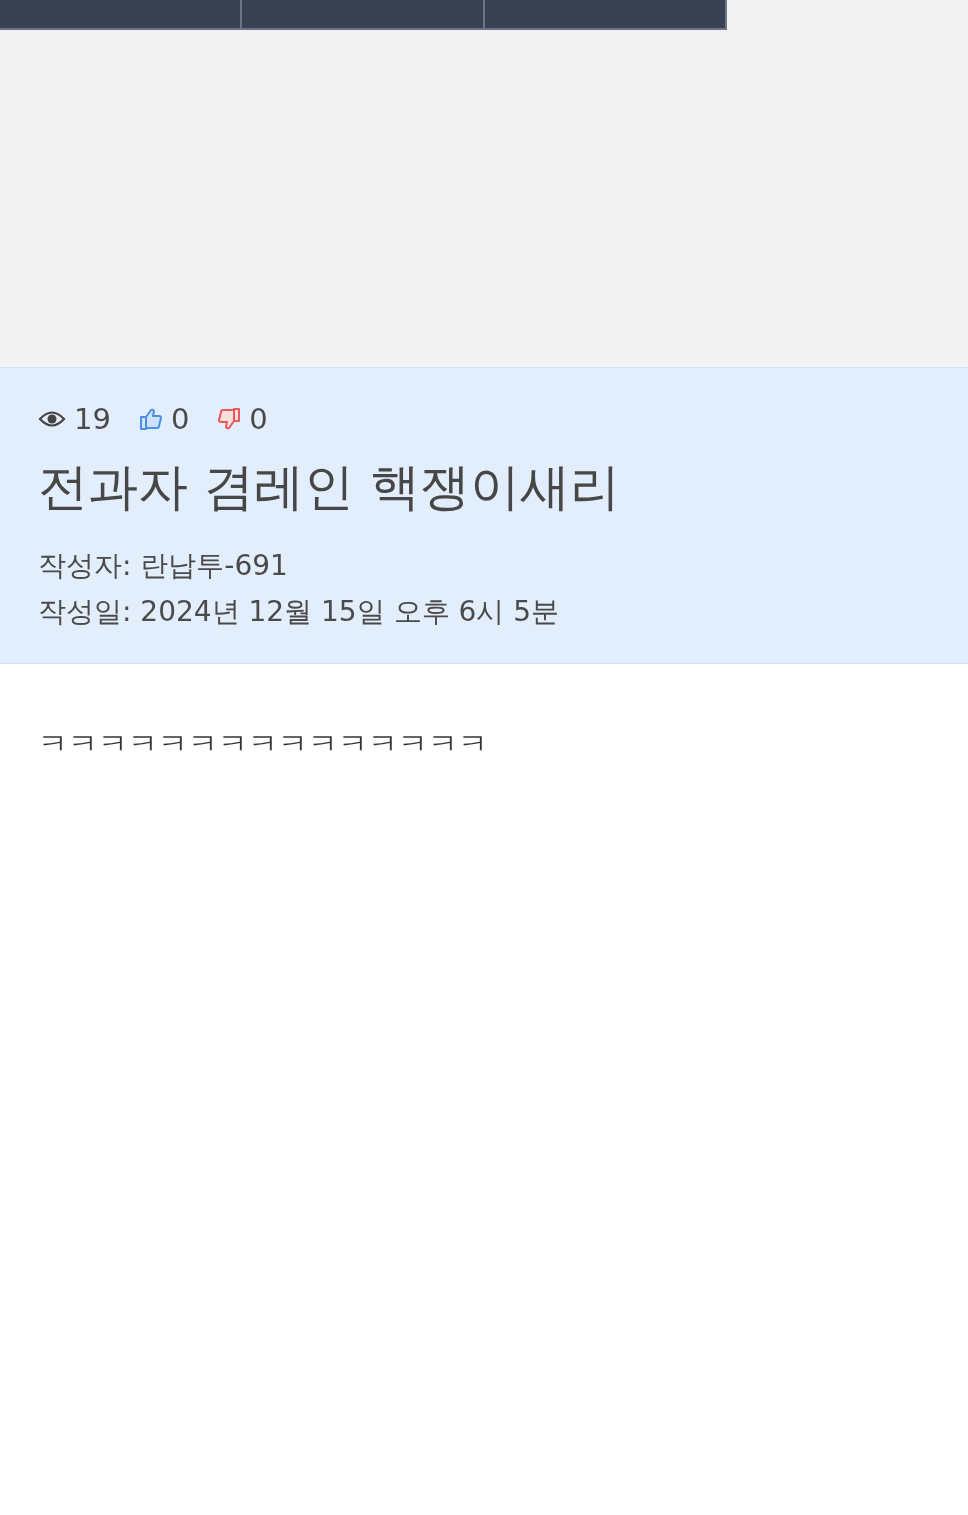 This screenshot has width=968, height=1515. I want to click on like-count: 0, so click(180, 419).